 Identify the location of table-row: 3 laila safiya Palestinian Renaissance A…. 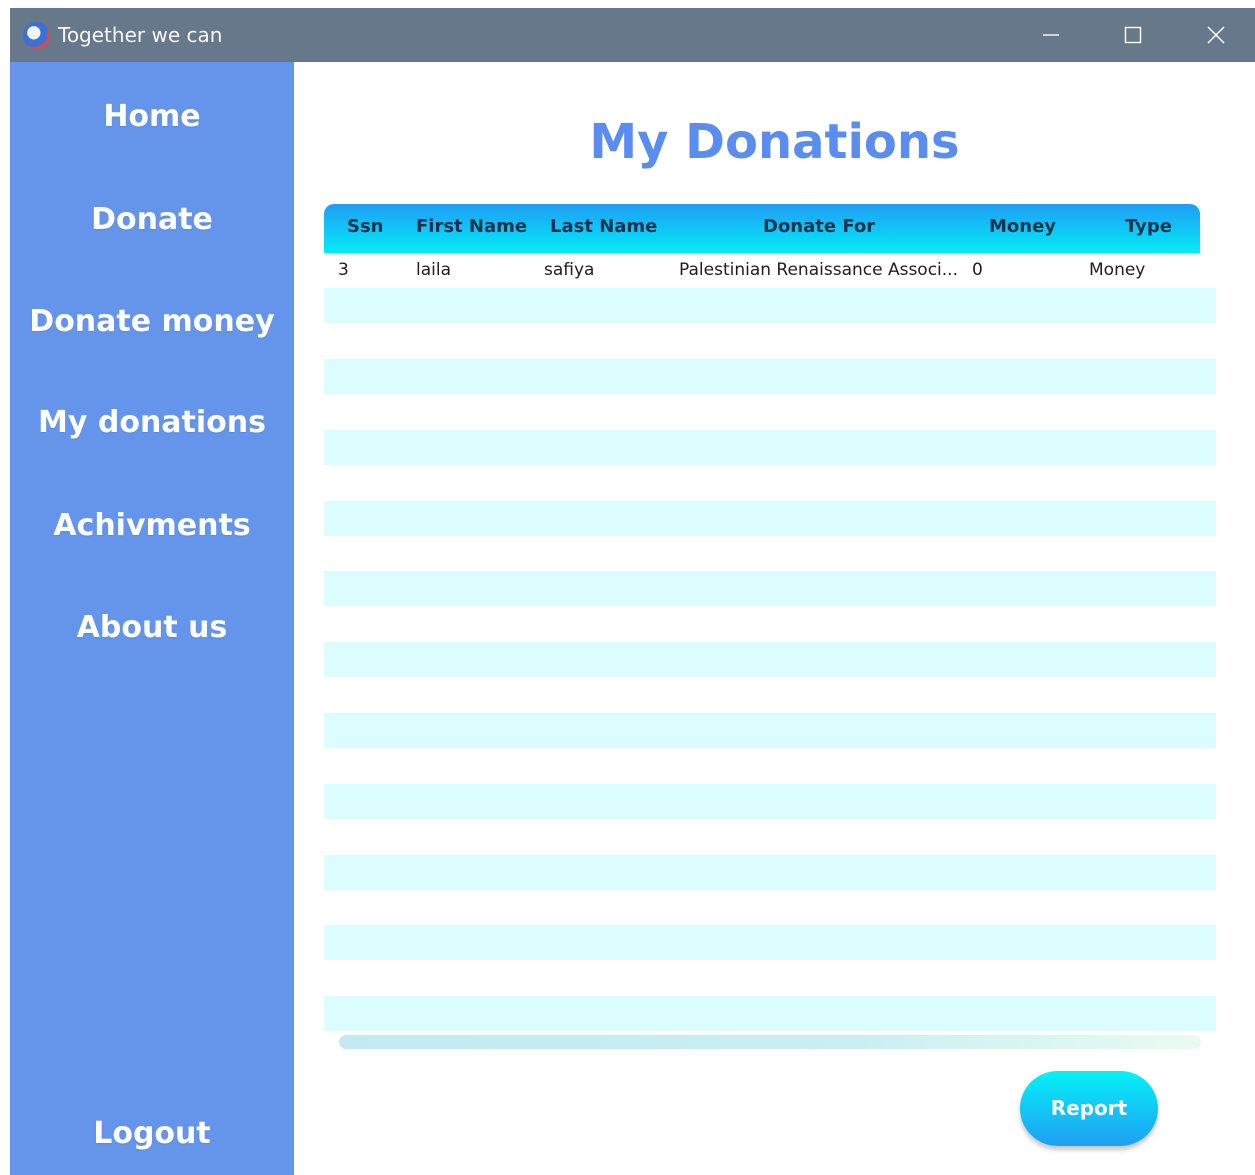
(770, 270).